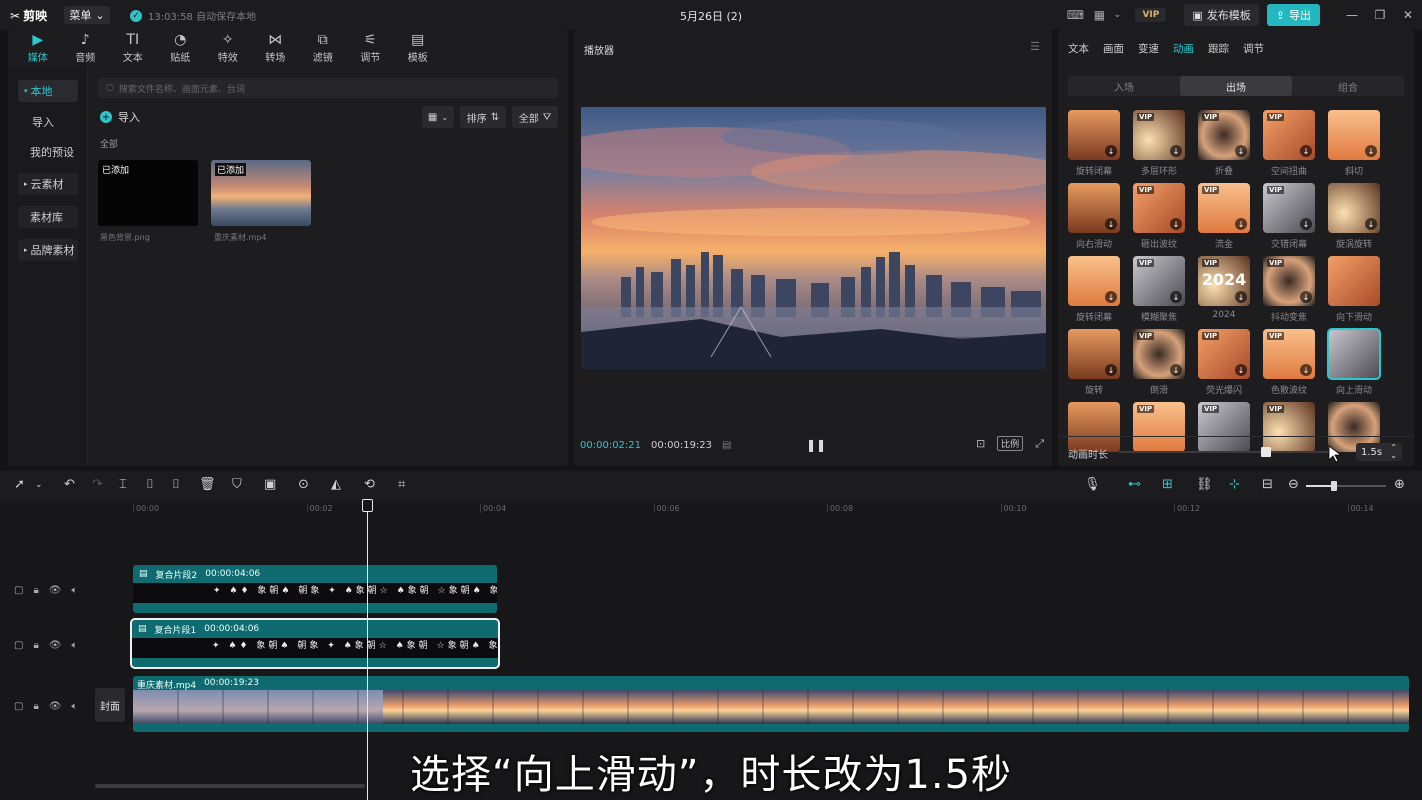 This screenshot has height=800, width=1422. Describe the element at coordinates (261, 193) in the screenshot. I see `media-thumbnail-video: 已添加` at that location.